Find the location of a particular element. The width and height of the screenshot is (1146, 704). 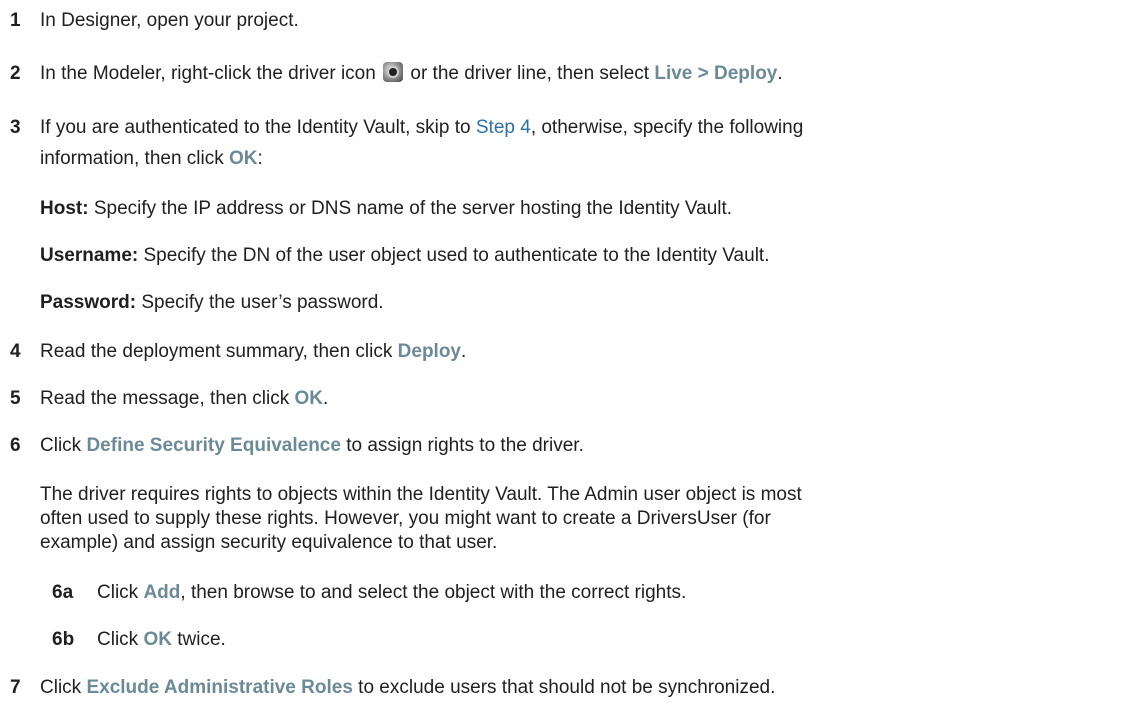

password-field-description: Password: Specify the user’s password. is located at coordinates (588, 303).